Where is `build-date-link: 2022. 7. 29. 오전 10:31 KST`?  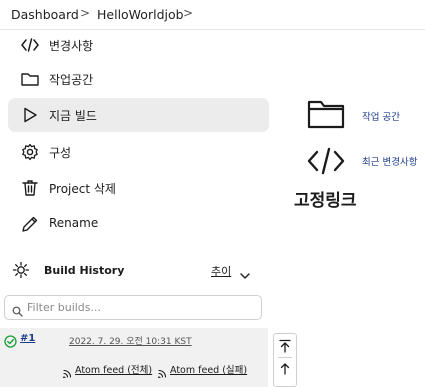 build-date-link: 2022. 7. 29. 오전 10:31 KST is located at coordinates (130, 340).